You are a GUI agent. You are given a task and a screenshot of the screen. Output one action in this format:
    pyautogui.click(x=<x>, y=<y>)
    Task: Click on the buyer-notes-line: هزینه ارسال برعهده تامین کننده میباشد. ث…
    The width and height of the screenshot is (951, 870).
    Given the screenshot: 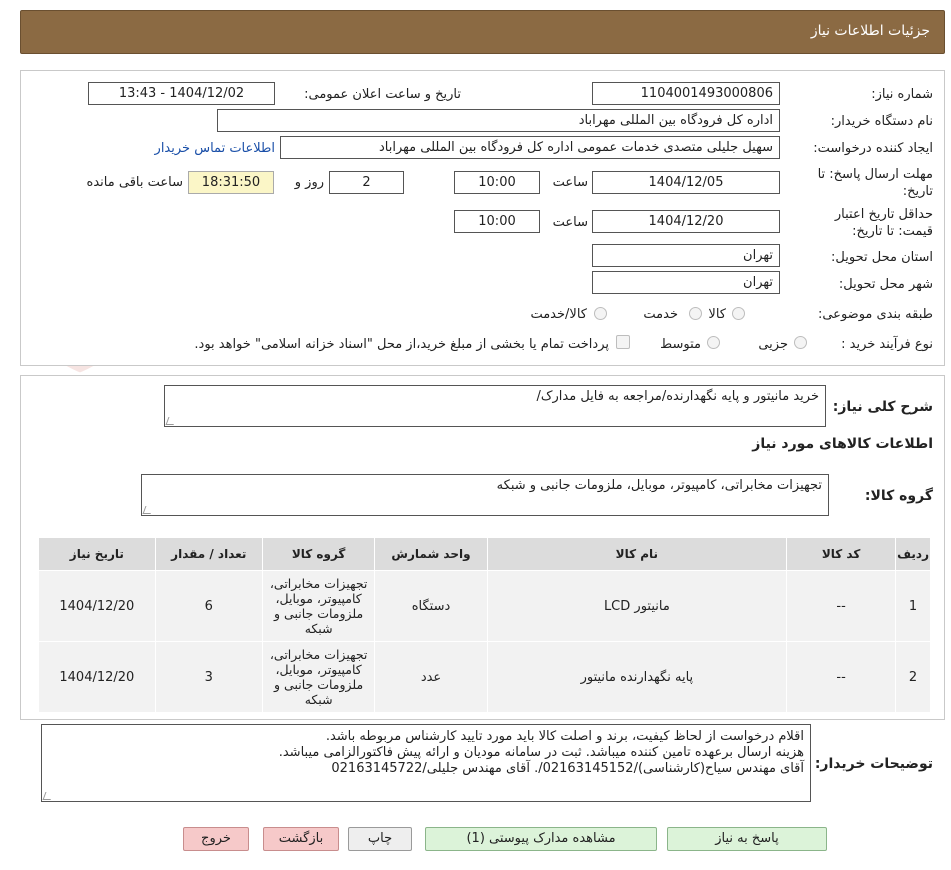 What is the action you would take?
    pyautogui.click(x=541, y=752)
    